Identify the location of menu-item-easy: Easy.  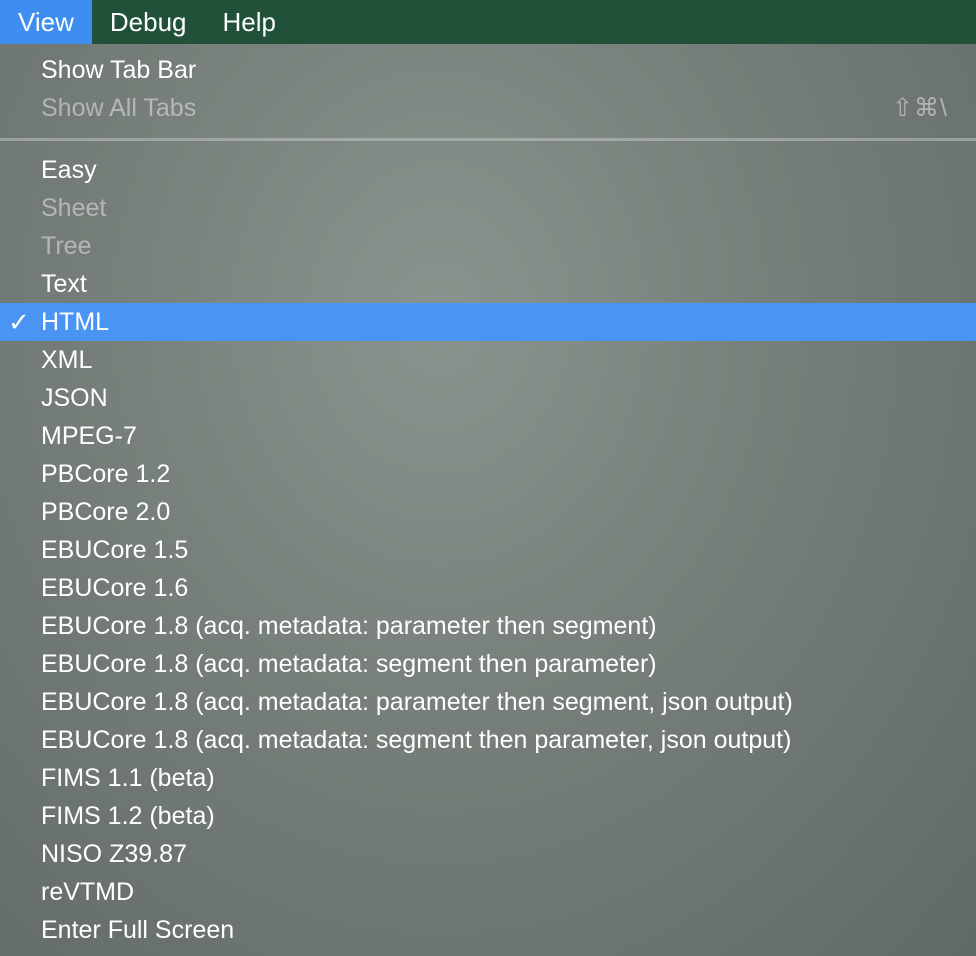
(488, 170).